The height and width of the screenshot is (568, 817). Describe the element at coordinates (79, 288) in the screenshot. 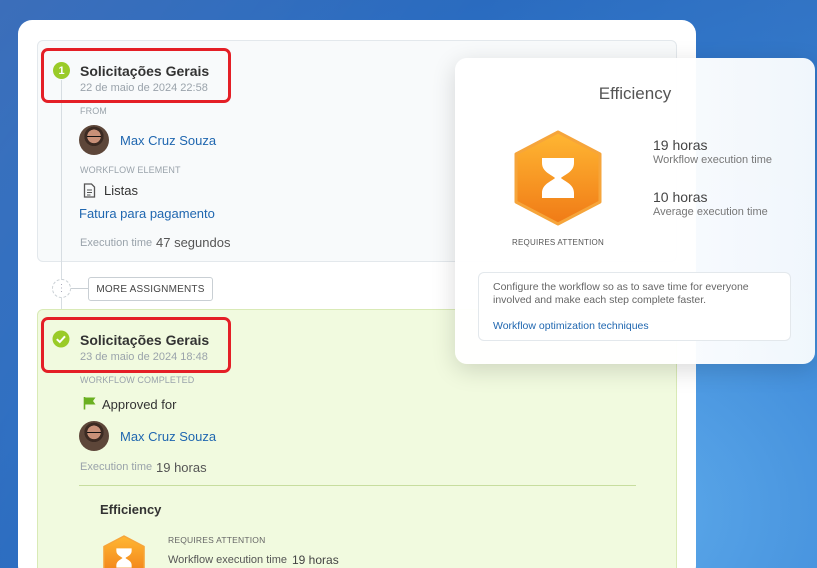

I see `connector-line` at that location.